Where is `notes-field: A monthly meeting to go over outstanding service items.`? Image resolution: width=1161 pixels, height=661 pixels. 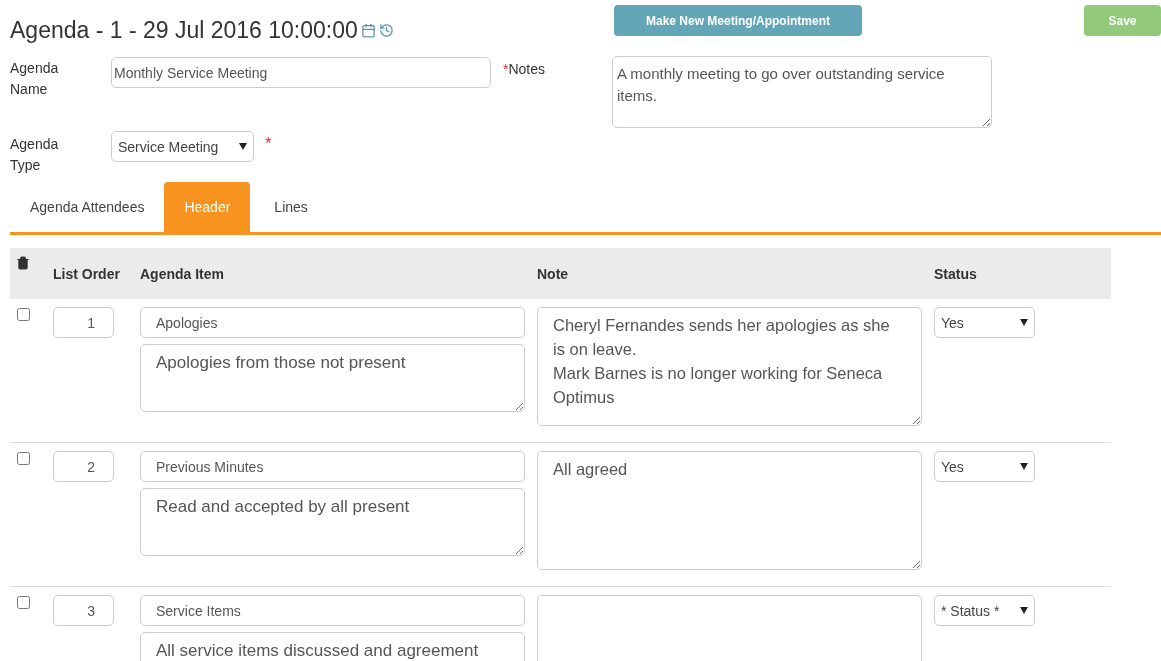 notes-field: A monthly meeting to go over outstanding service items. is located at coordinates (802, 92).